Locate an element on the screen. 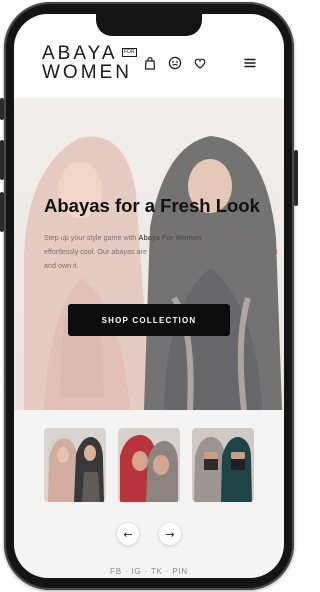 Image resolution: width=320 pixels, height=592 pixels. social-link-facebook: FB is located at coordinates (116, 571).